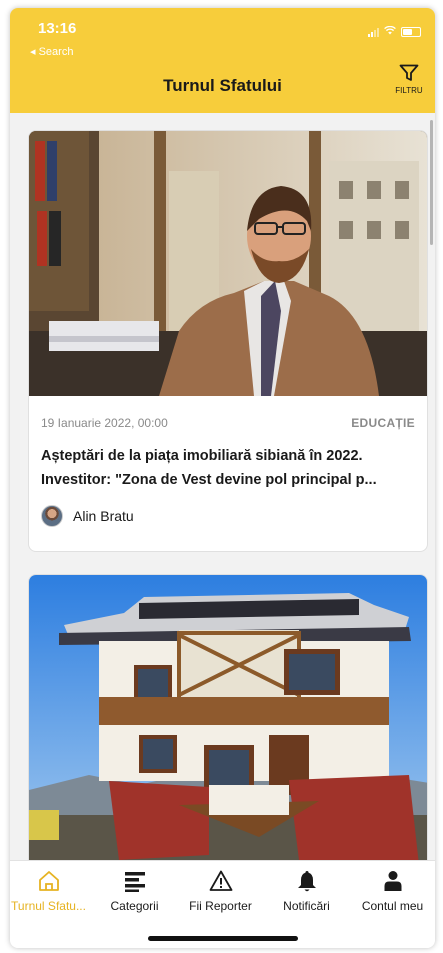 The height and width of the screenshot is (953, 443). I want to click on tab-label: Contul meu, so click(392, 906).